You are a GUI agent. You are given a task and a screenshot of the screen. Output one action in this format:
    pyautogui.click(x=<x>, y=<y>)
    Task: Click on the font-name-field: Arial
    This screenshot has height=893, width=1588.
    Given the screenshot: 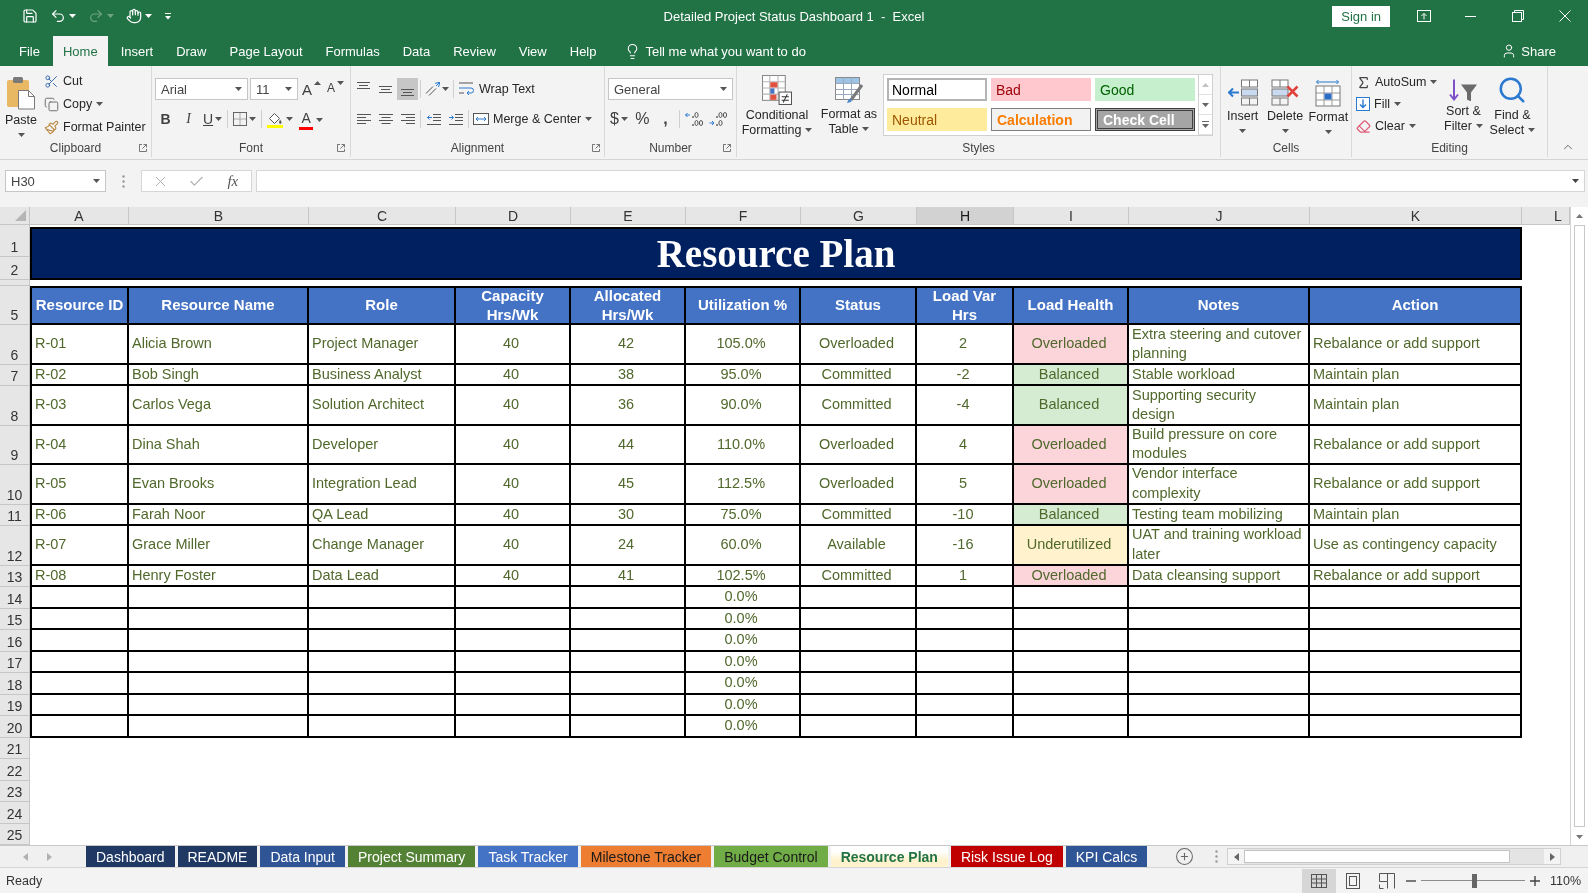 What is the action you would take?
    pyautogui.click(x=201, y=89)
    